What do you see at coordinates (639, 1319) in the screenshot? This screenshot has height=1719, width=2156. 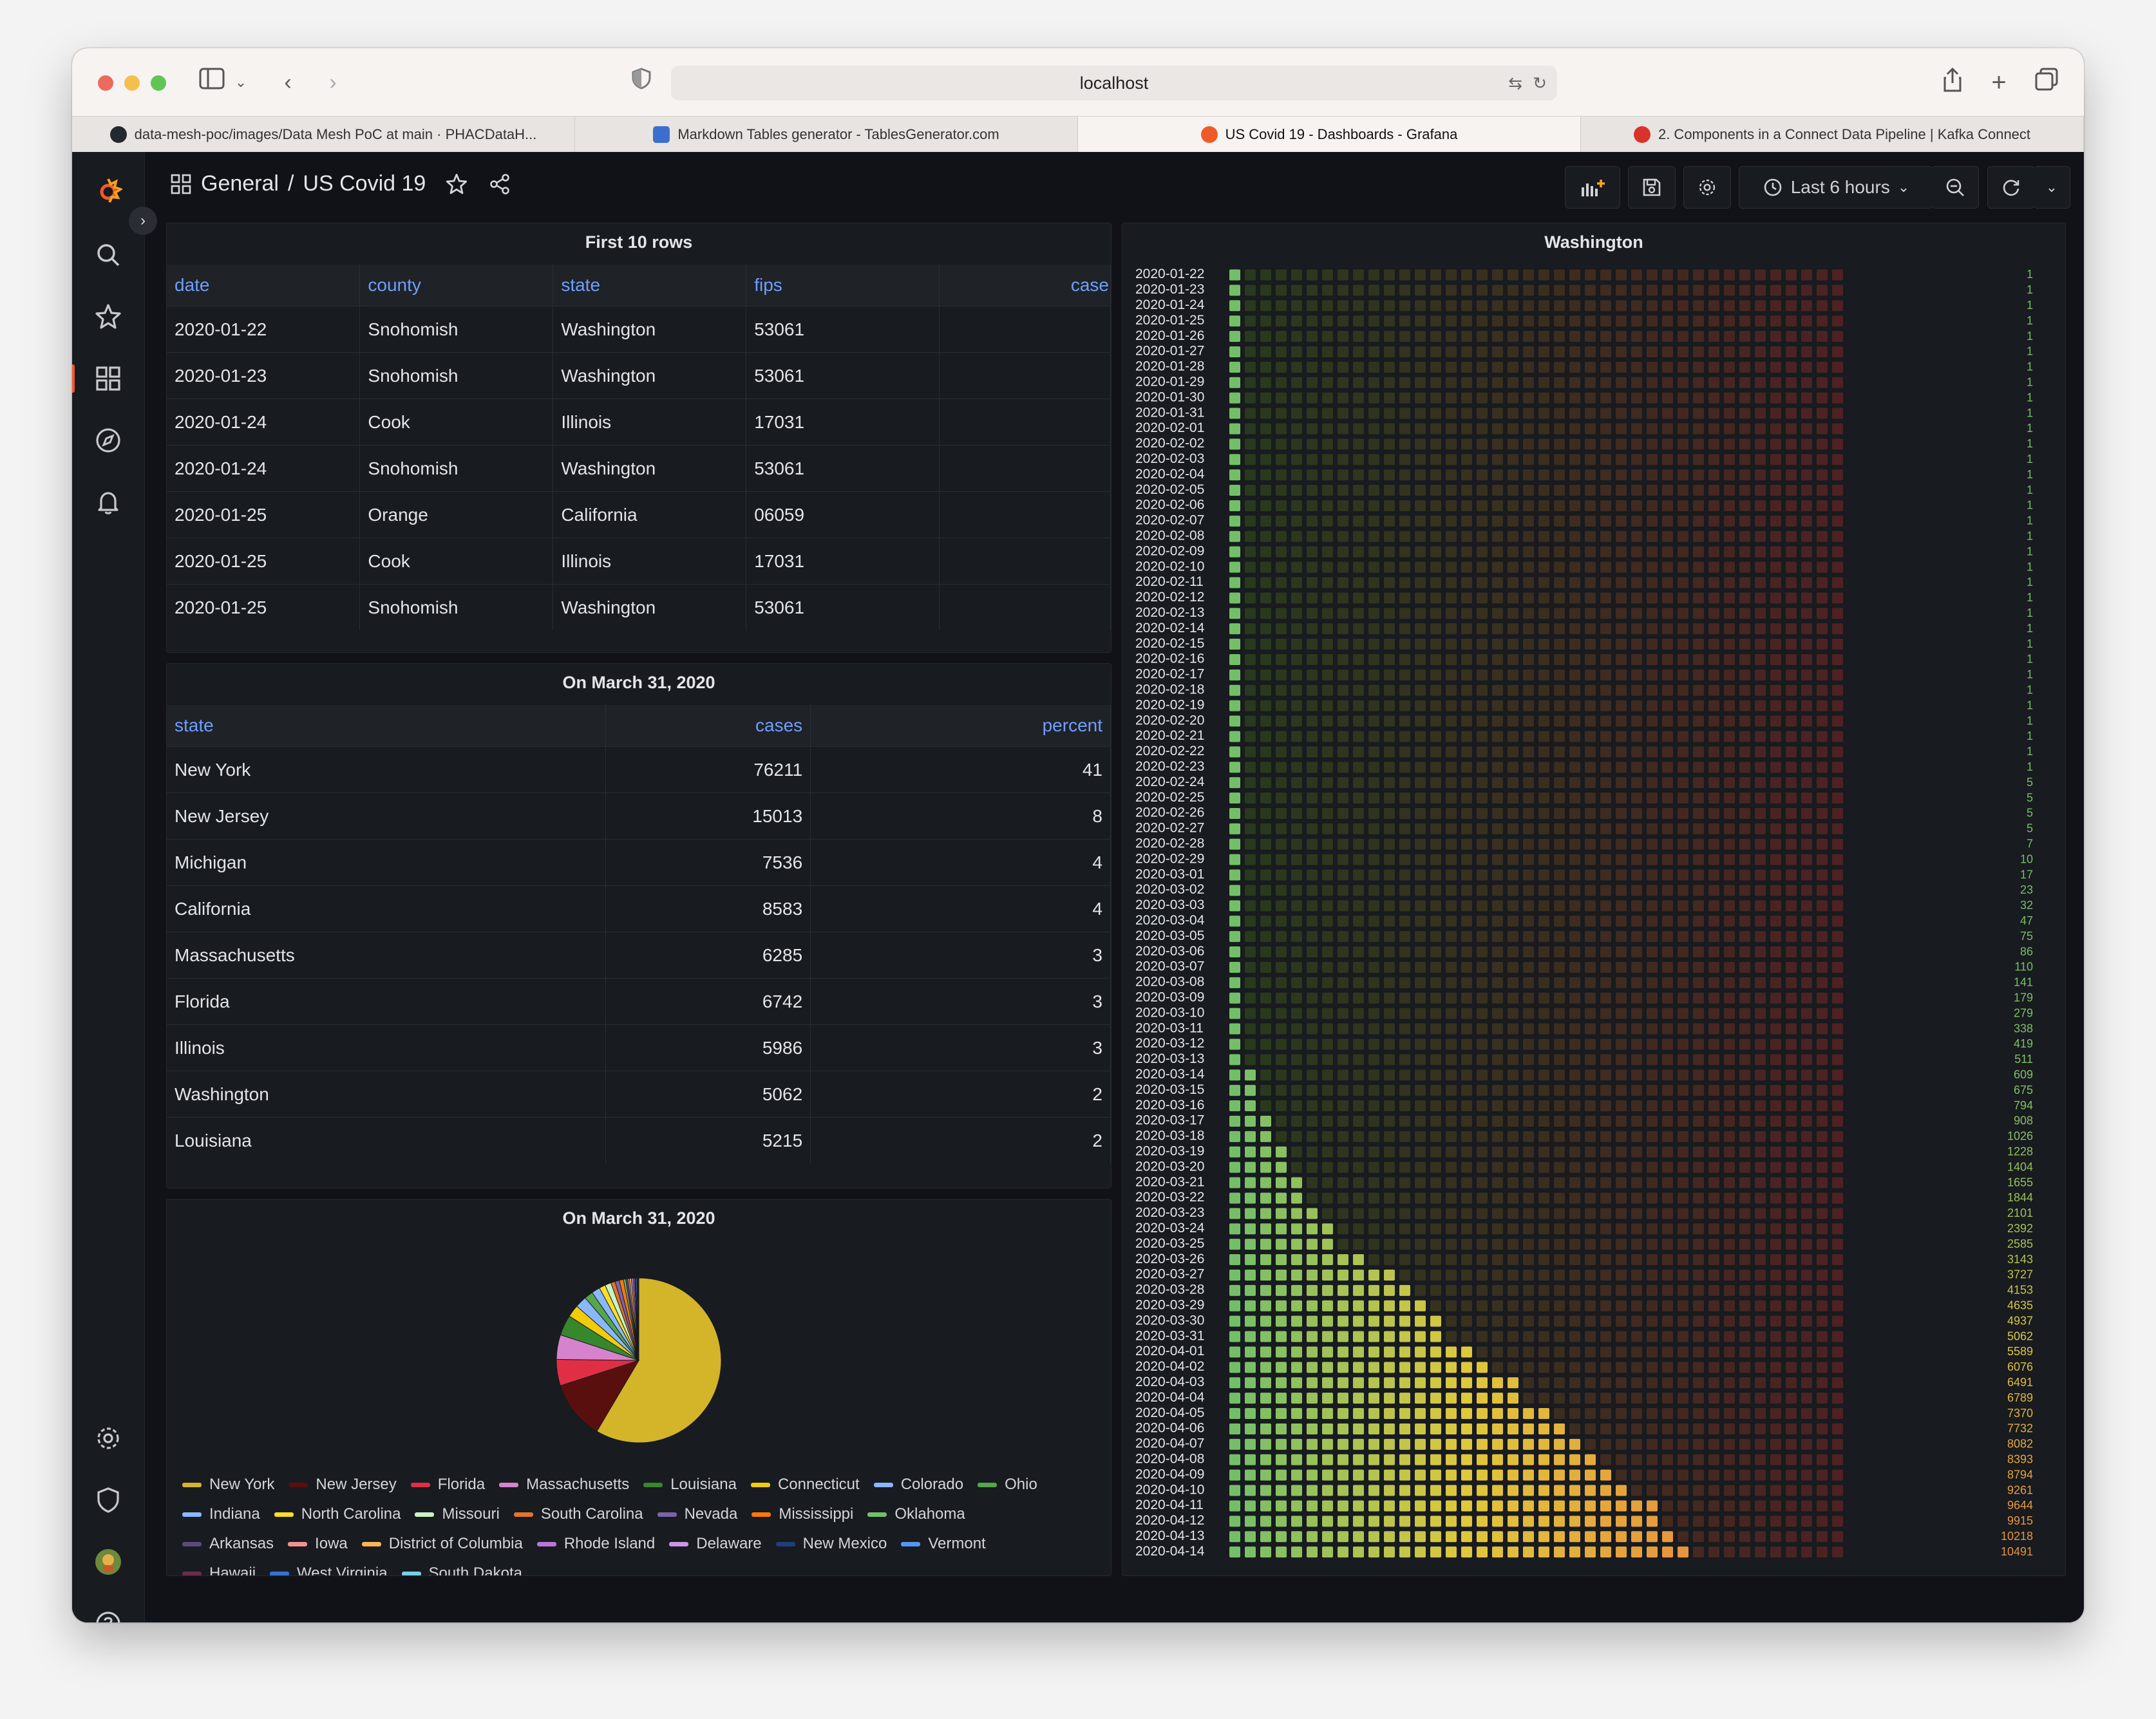 I see `pie-slice` at bounding box center [639, 1319].